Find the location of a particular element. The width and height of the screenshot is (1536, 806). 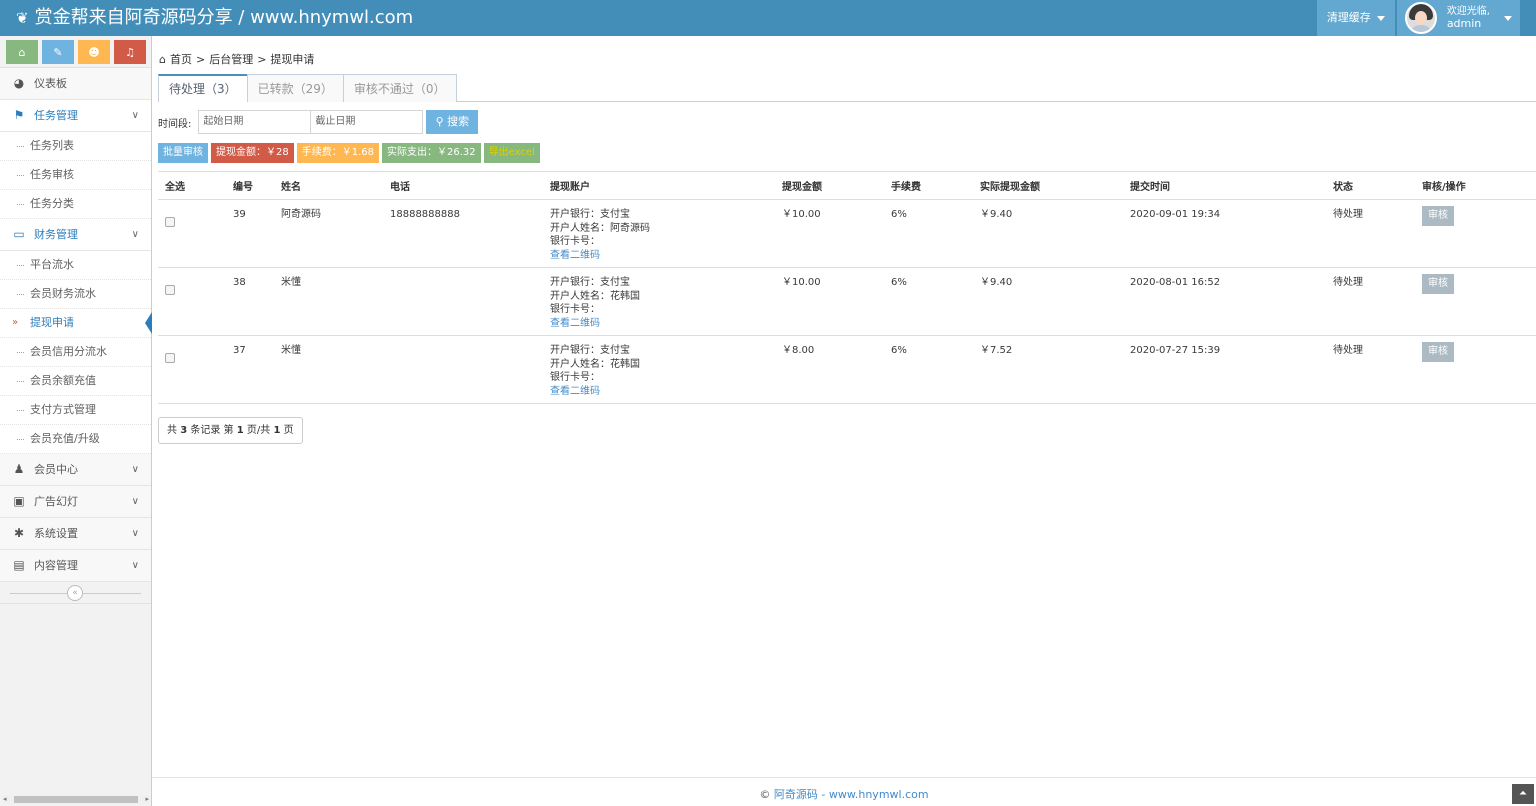

breadcrumb-current: 提现申请 is located at coordinates (292, 59).